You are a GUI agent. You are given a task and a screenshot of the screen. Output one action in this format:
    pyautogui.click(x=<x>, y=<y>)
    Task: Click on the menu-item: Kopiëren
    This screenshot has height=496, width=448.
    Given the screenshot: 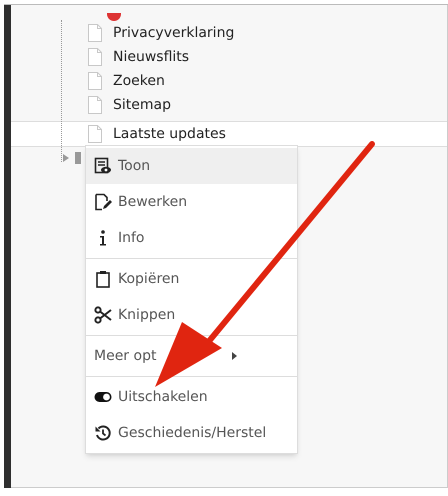 What is the action you would take?
    pyautogui.click(x=191, y=279)
    